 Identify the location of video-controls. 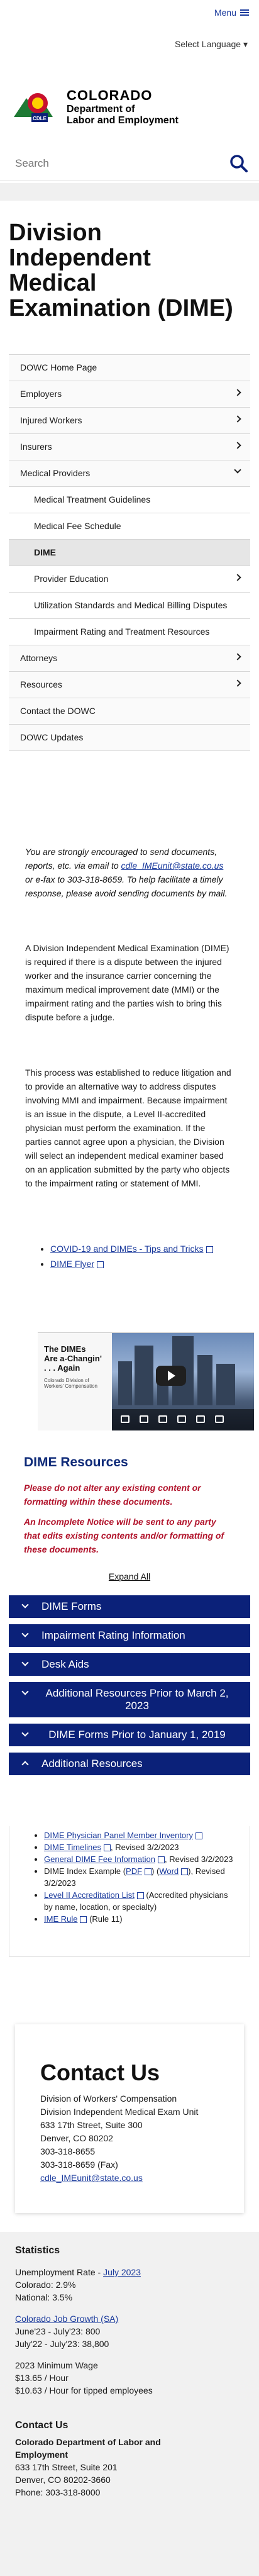
(183, 1419).